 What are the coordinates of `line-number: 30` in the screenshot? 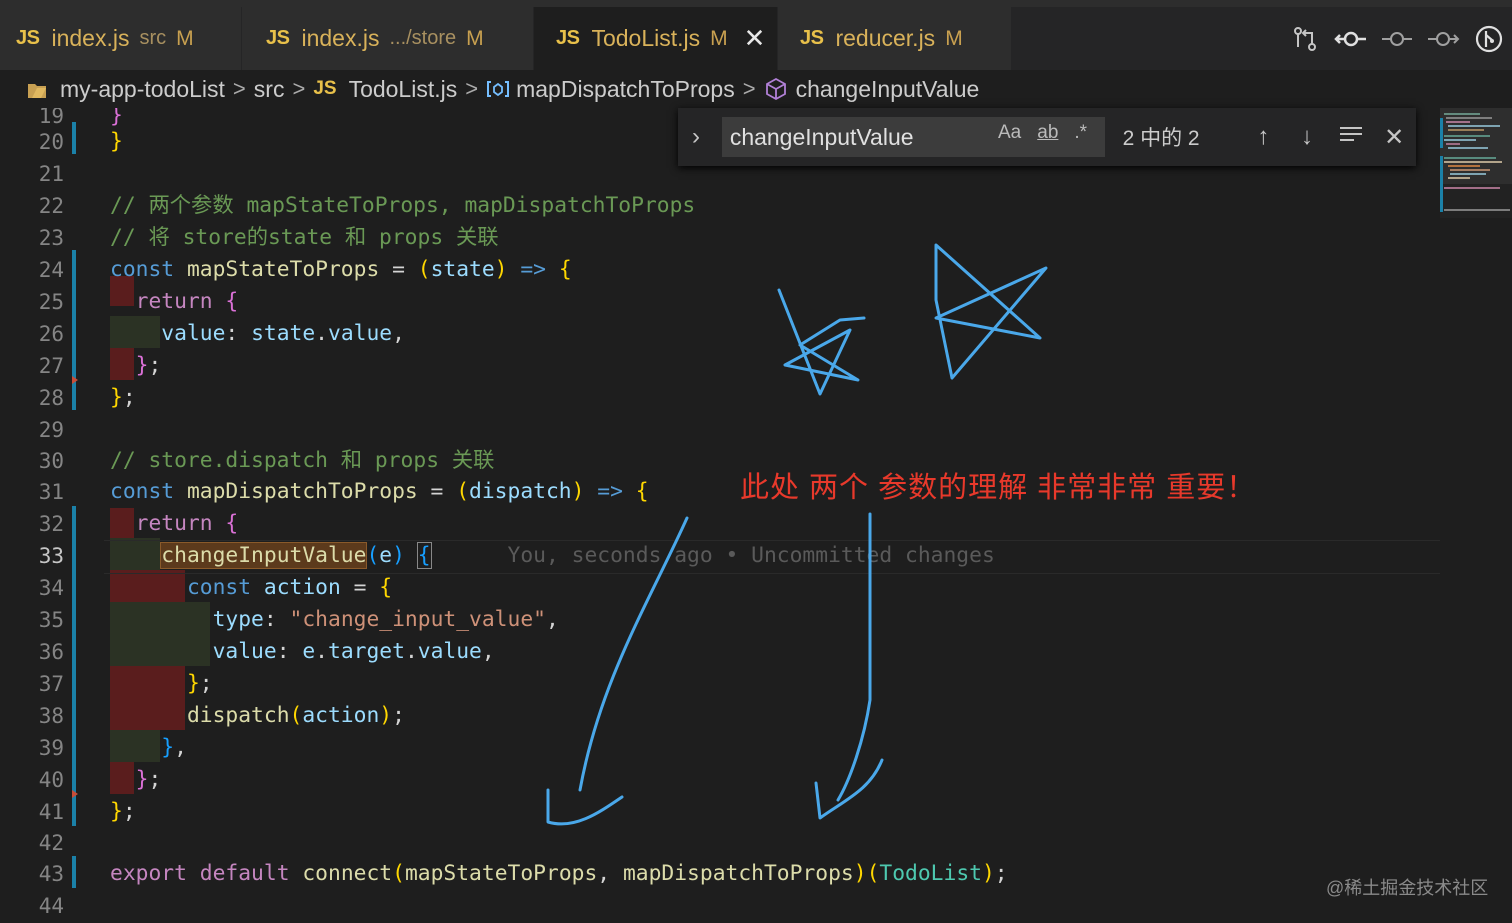 It's located at (51, 461).